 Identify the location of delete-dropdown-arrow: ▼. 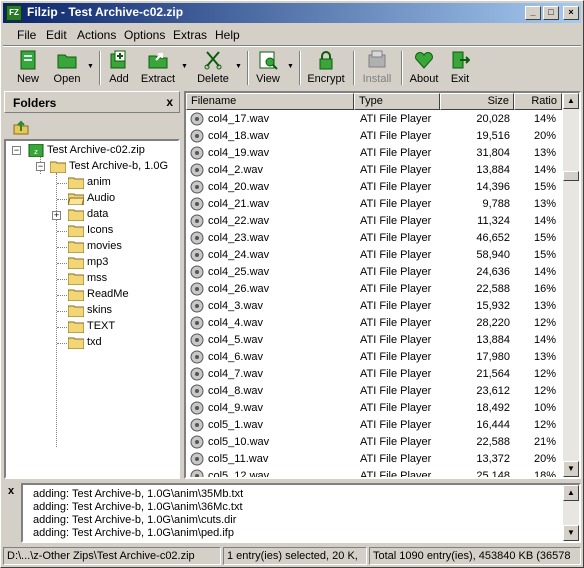
(238, 66).